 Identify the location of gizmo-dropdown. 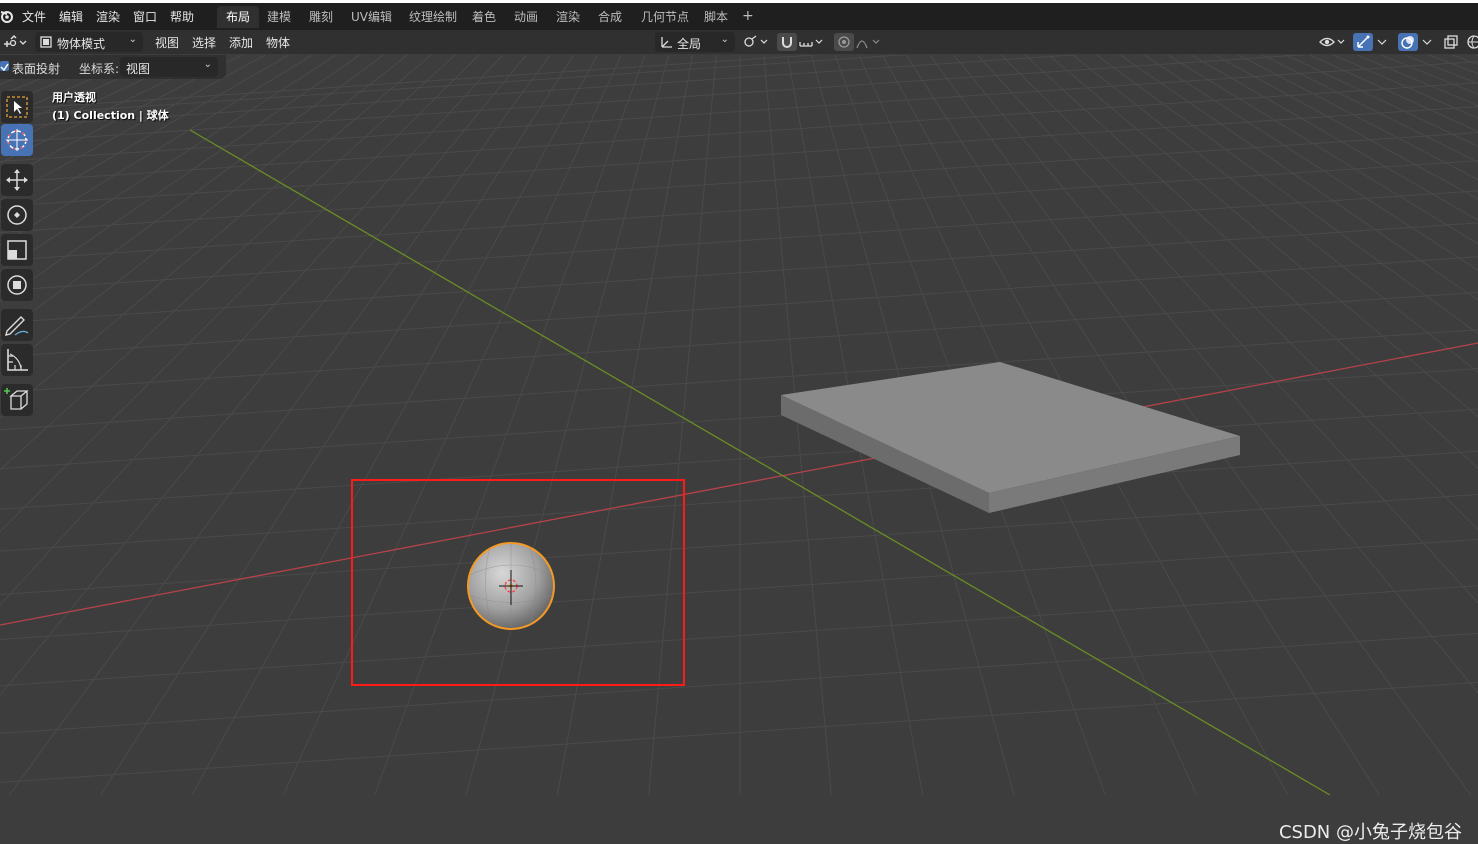
(1382, 42).